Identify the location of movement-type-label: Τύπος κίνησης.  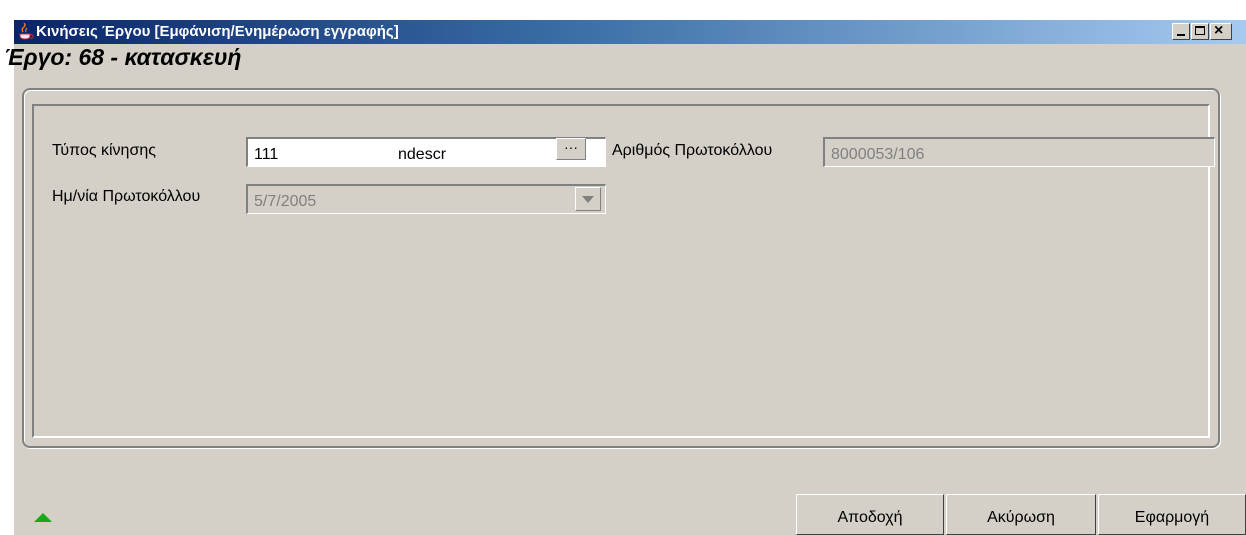
(104, 150).